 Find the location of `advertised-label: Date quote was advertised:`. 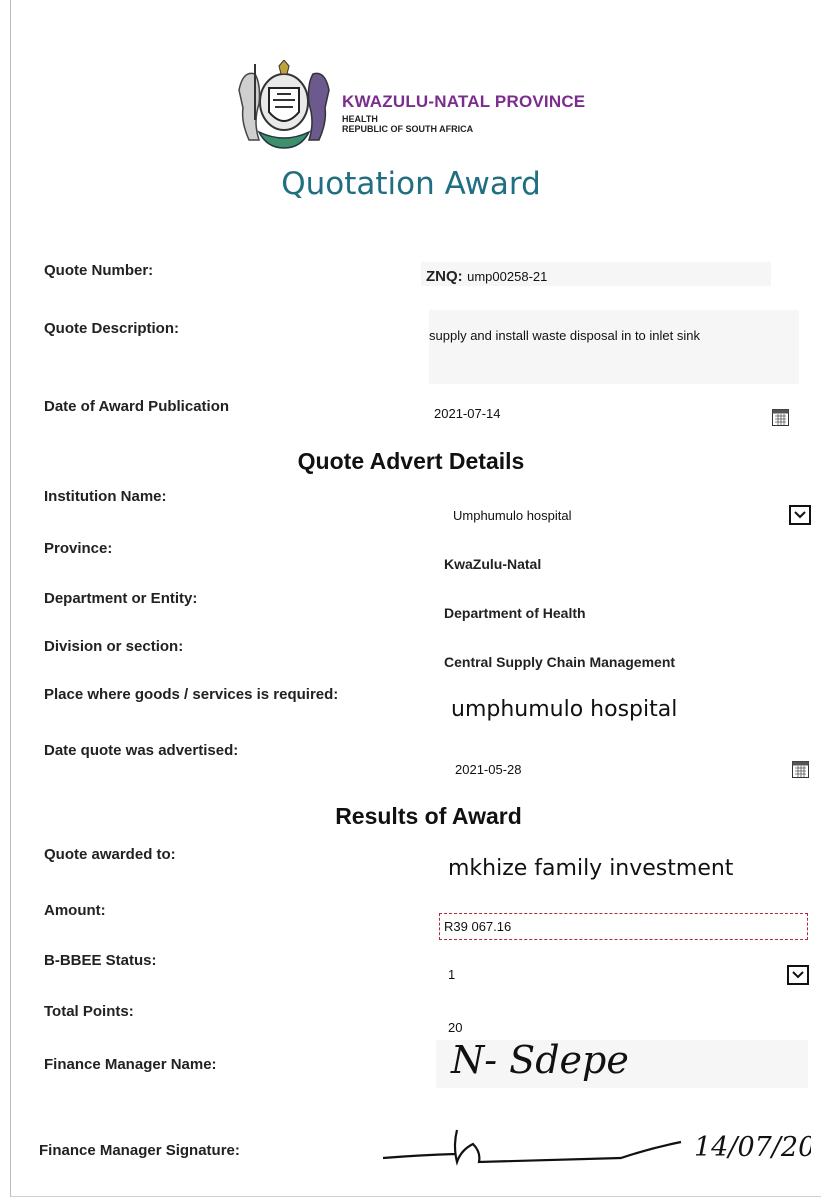

advertised-label: Date quote was advertised: is located at coordinates (141, 750).